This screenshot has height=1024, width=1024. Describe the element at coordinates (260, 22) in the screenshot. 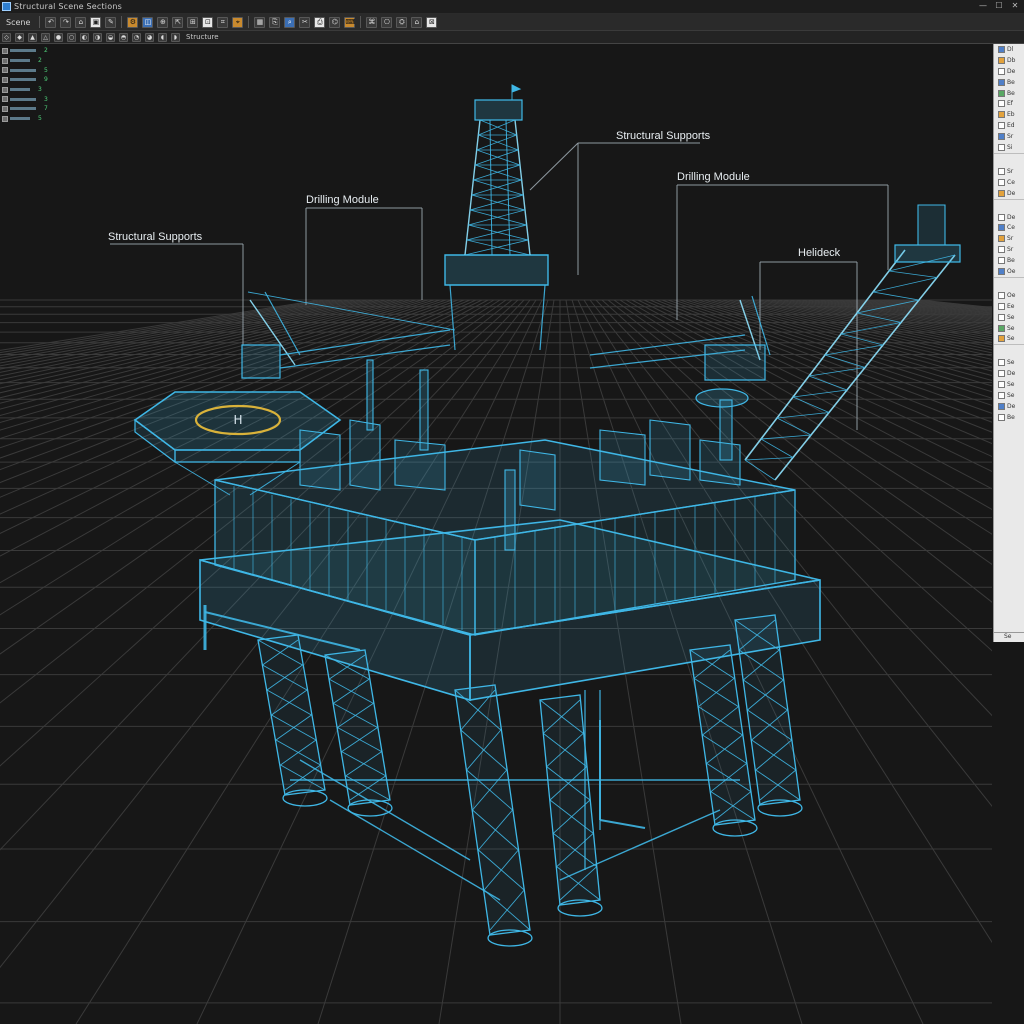

I see `toolbar-button: ▦` at that location.